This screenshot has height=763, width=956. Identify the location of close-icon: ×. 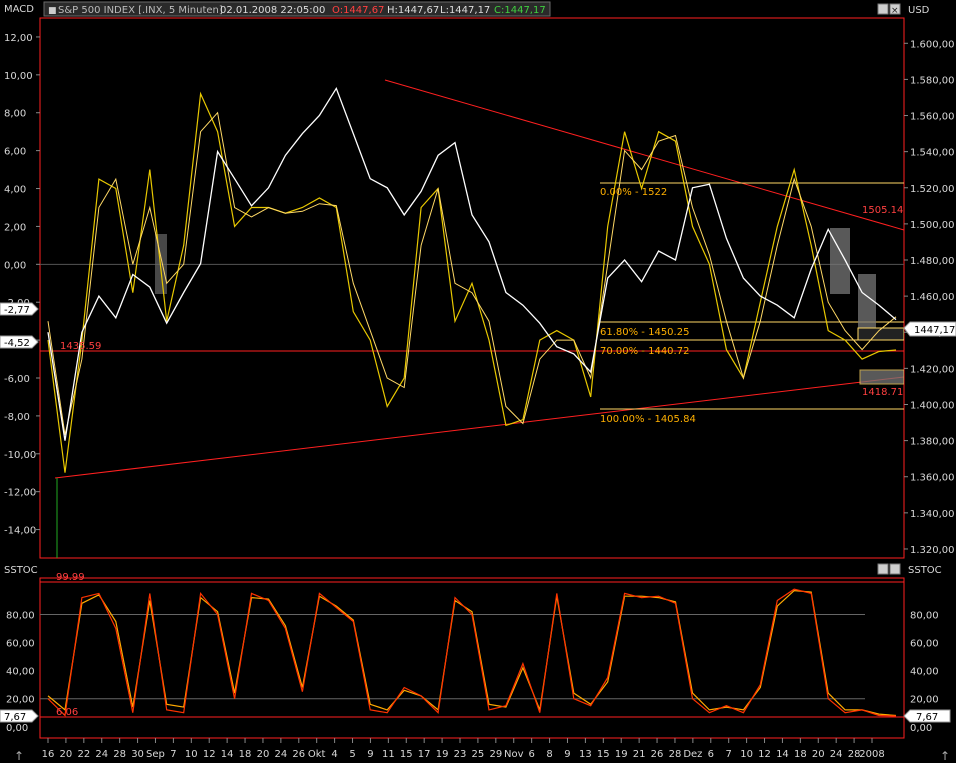
(895, 11).